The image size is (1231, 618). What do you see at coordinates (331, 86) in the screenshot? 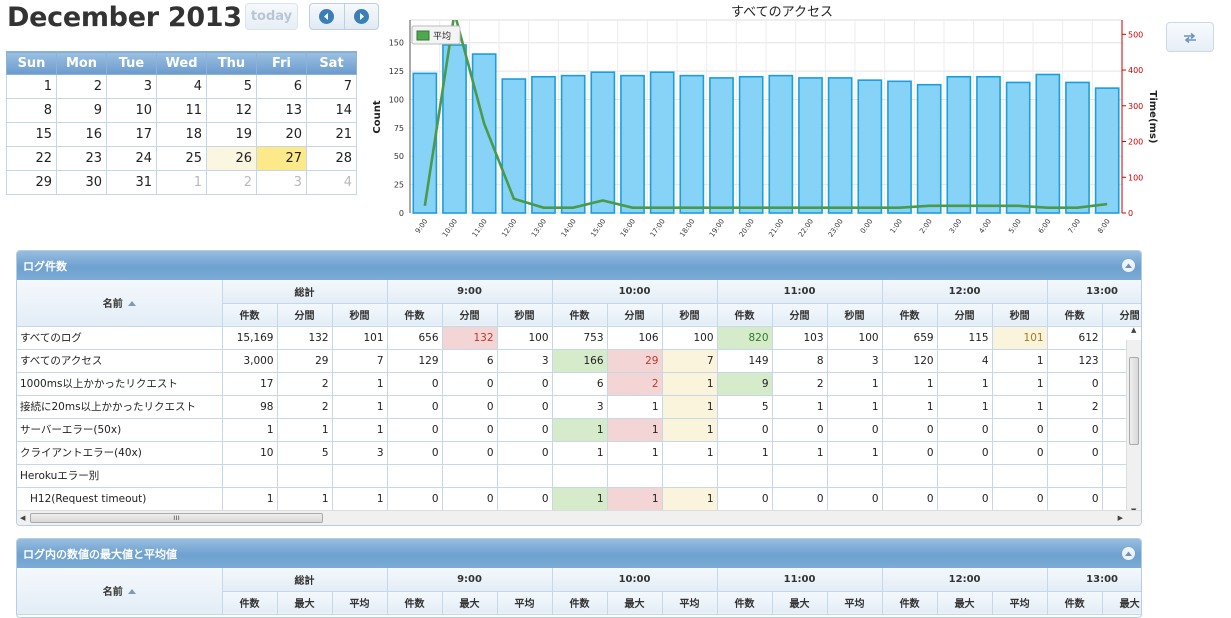
I see `calendar-day: 7` at bounding box center [331, 86].